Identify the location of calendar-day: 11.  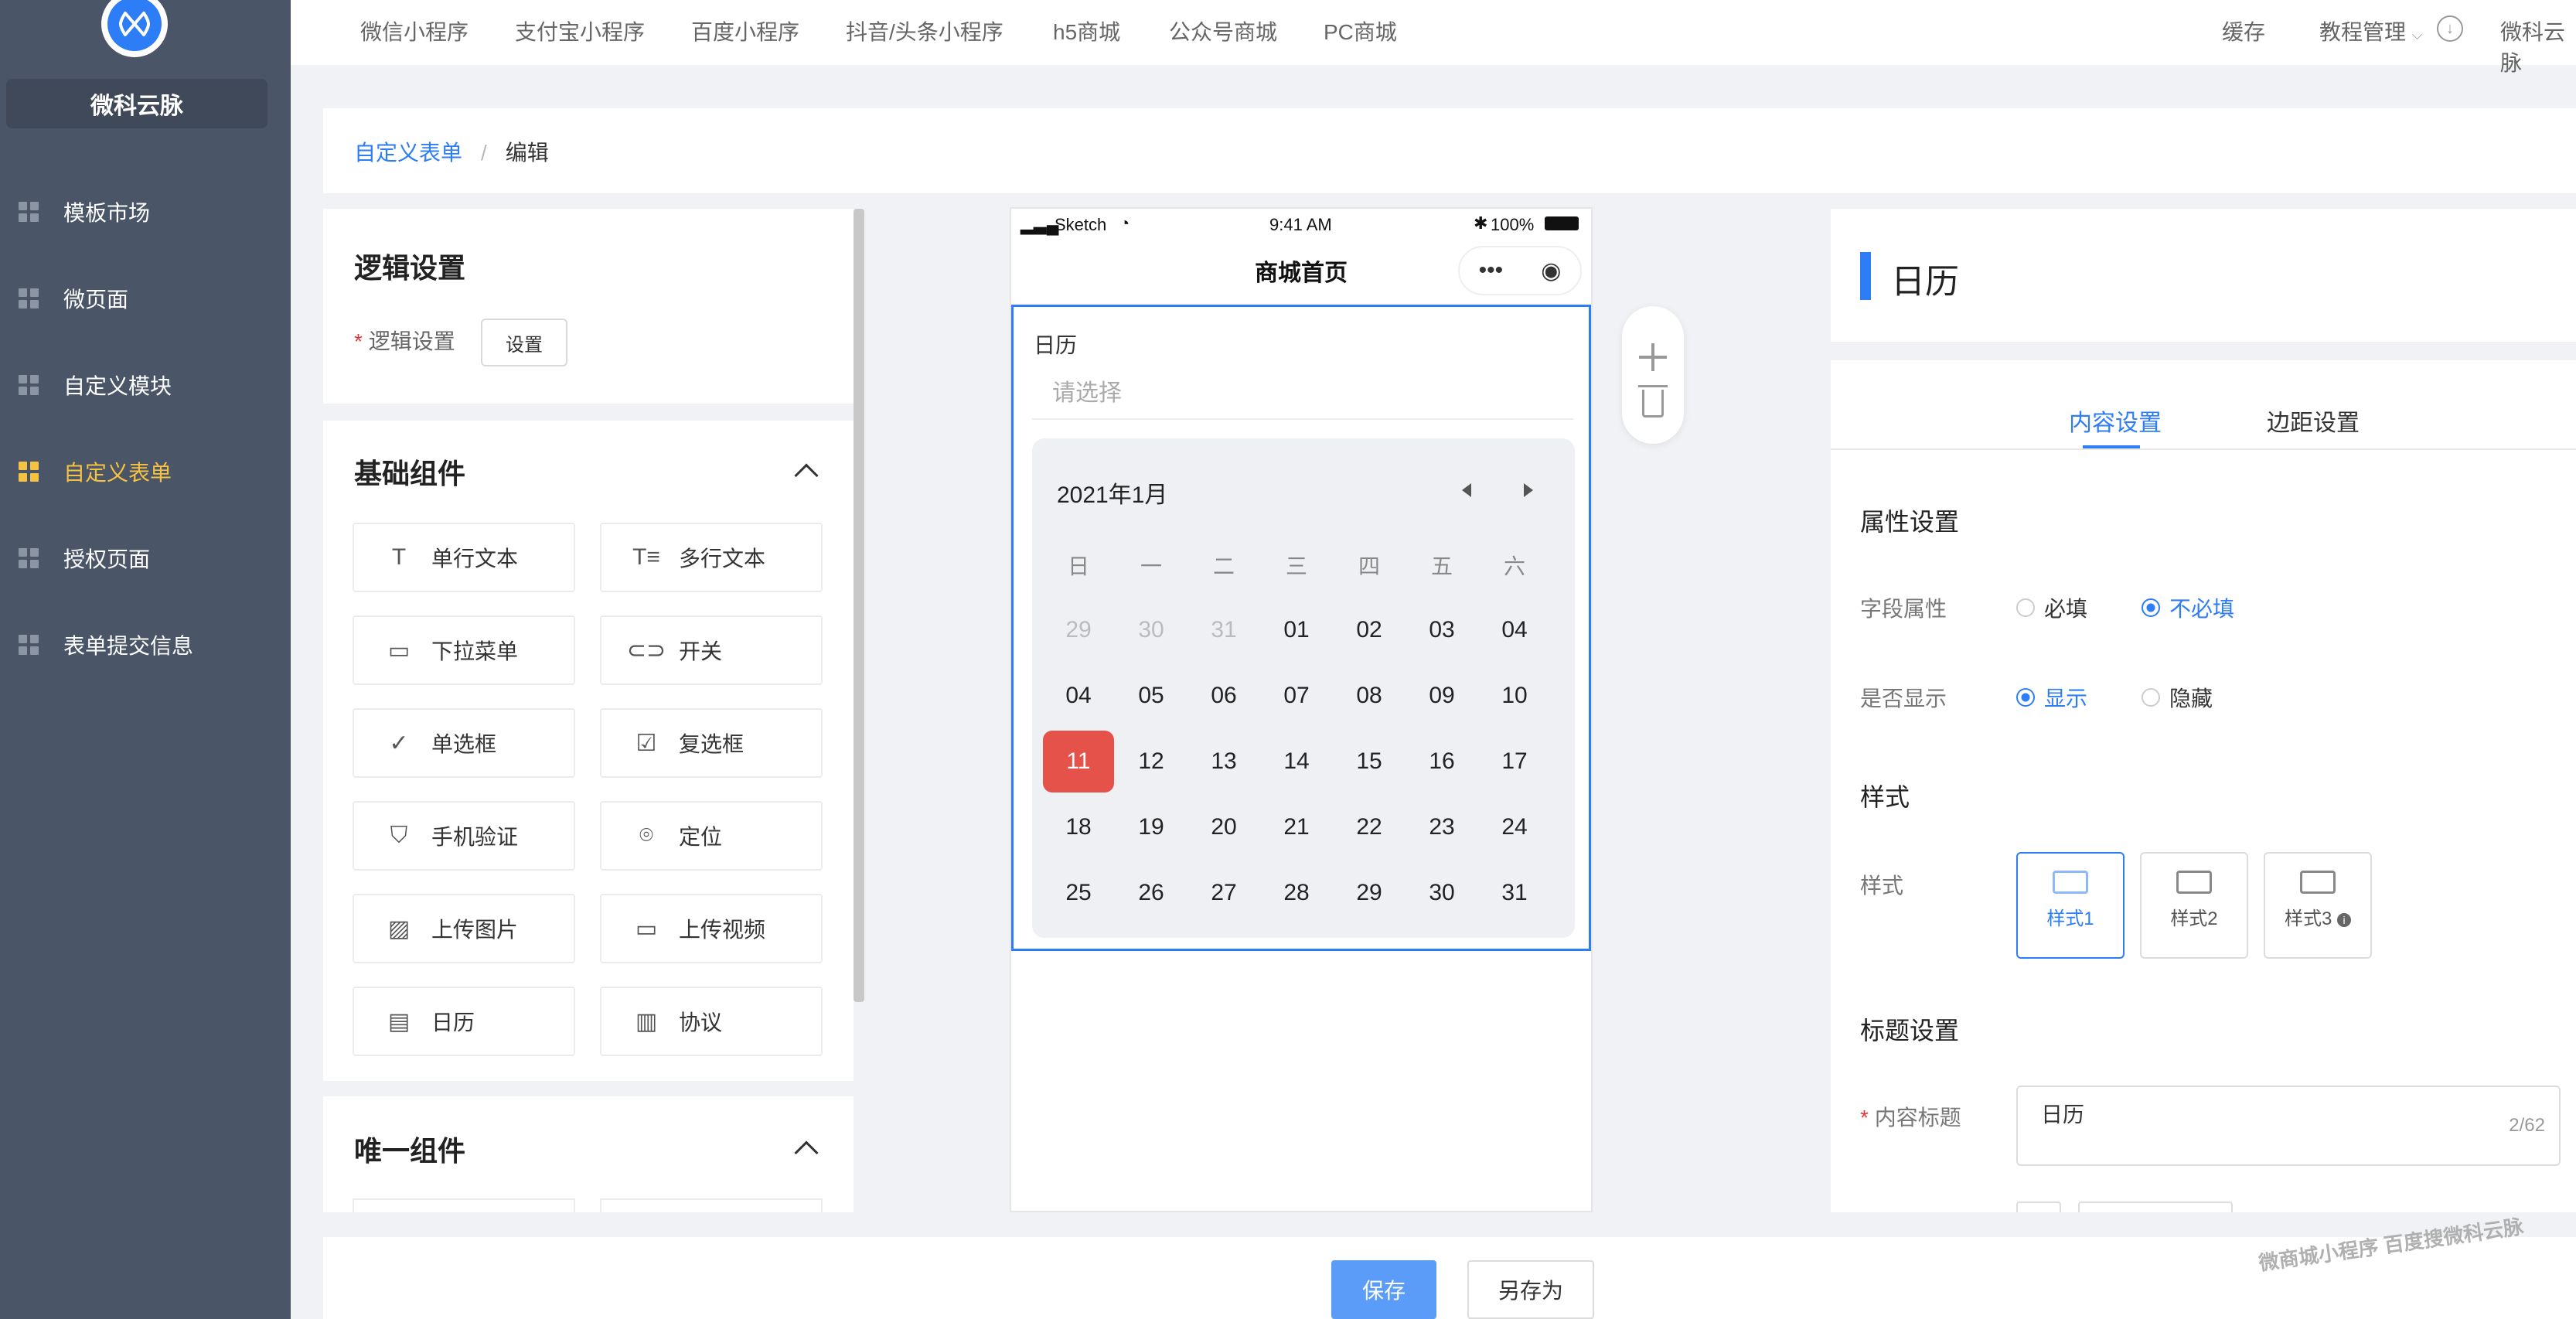
(1078, 762).